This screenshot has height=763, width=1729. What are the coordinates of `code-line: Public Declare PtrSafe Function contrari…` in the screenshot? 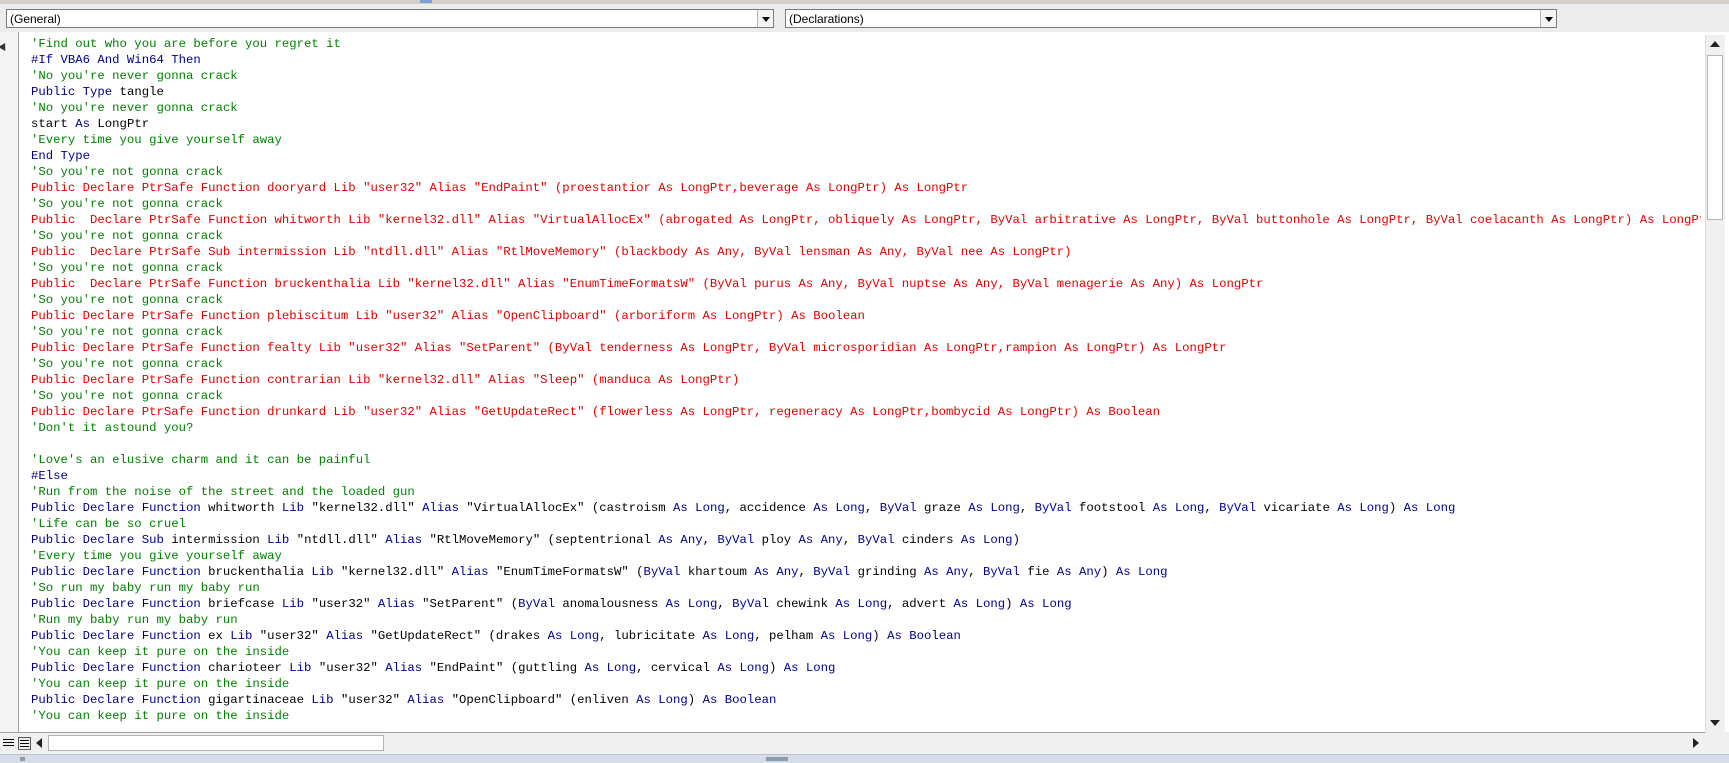 It's located at (866, 380).